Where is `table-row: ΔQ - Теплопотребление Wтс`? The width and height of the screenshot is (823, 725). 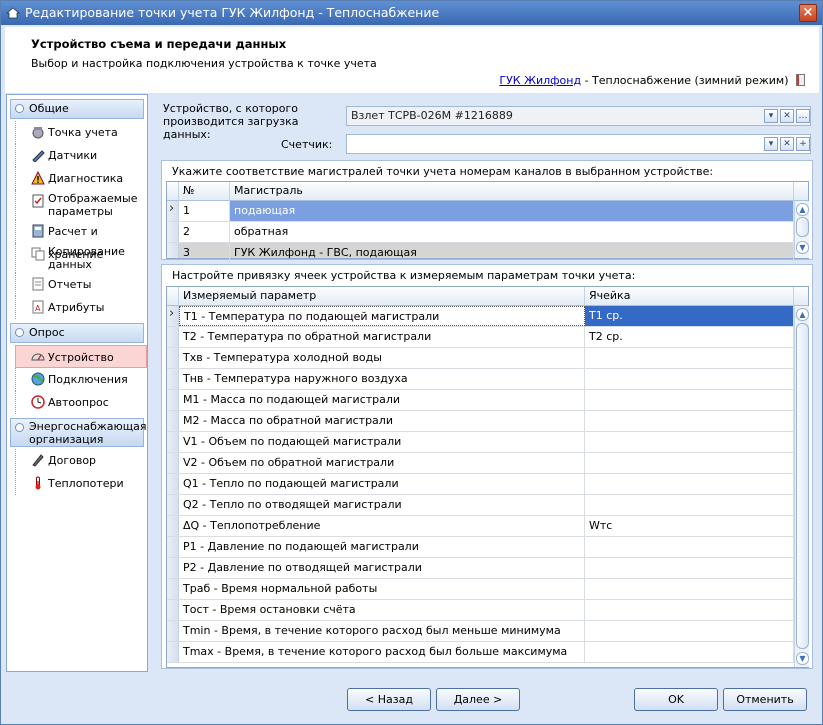
table-row: ΔQ - Теплопотребление Wтс is located at coordinates (480, 526).